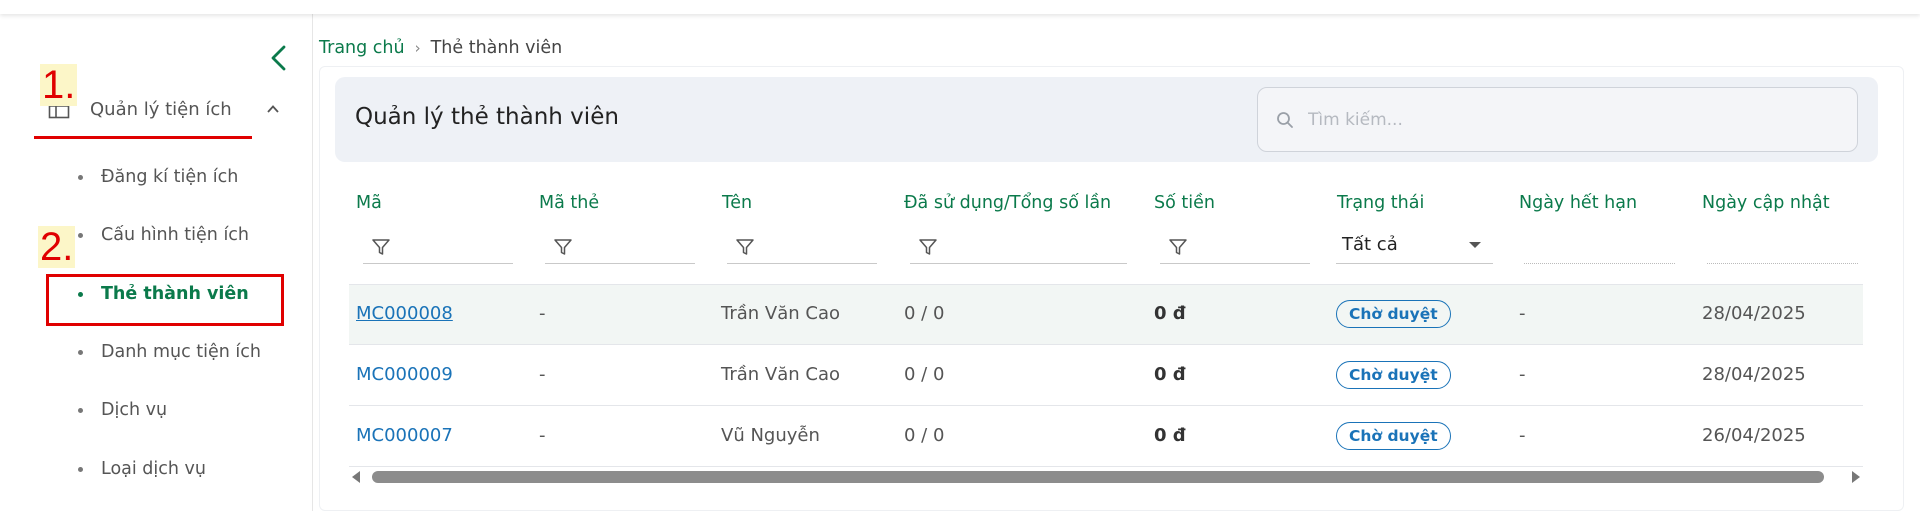 This screenshot has width=1920, height=511. What do you see at coordinates (404, 374) in the screenshot?
I see `row-code-link: MC000009` at bounding box center [404, 374].